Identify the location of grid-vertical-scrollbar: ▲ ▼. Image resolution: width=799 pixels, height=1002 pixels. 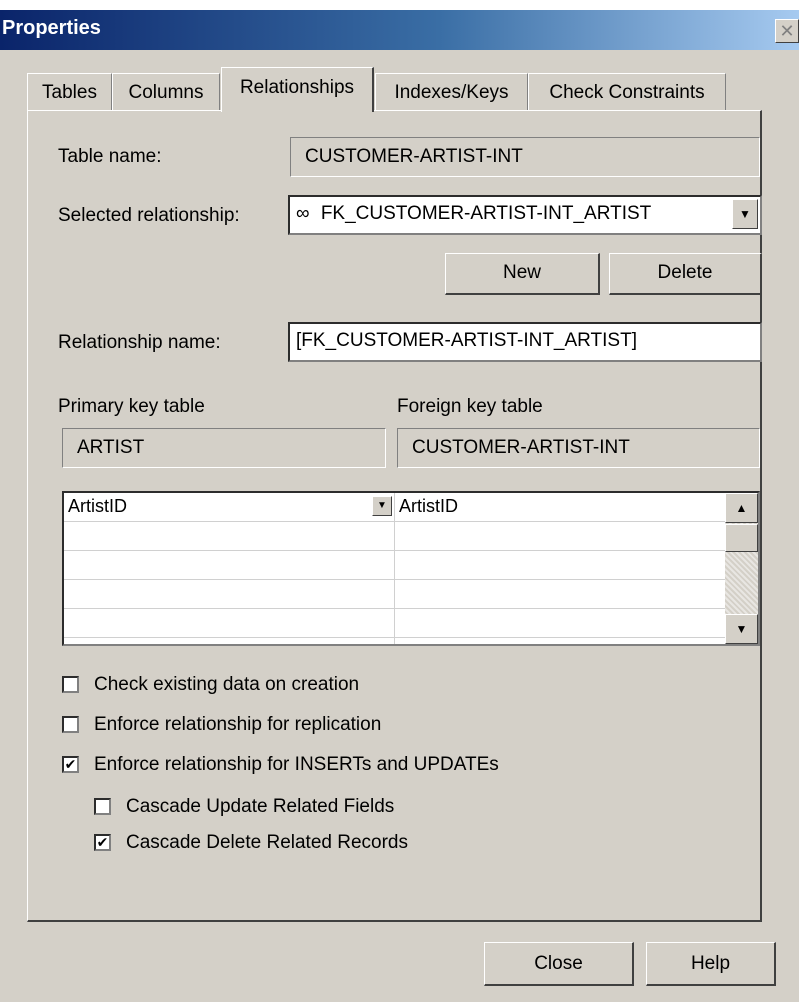
(741, 568).